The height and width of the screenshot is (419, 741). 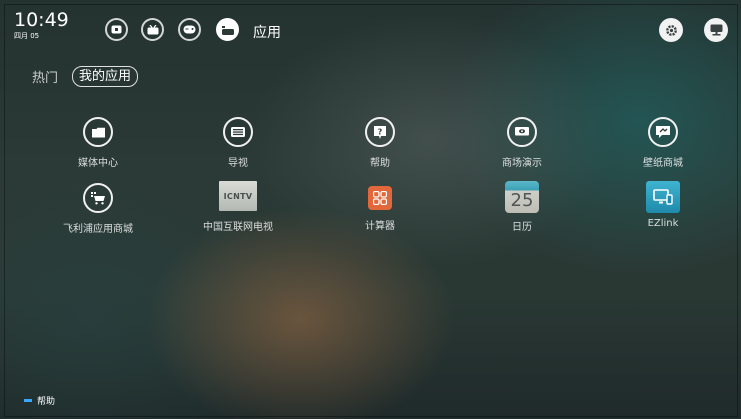 What do you see at coordinates (46, 402) in the screenshot?
I see `help-label: 帮助` at bounding box center [46, 402].